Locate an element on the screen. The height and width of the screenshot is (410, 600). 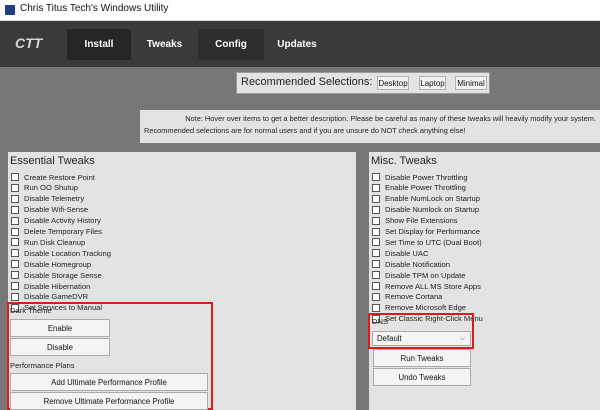
checkbox-label: Disable Notification is located at coordinates (417, 264).